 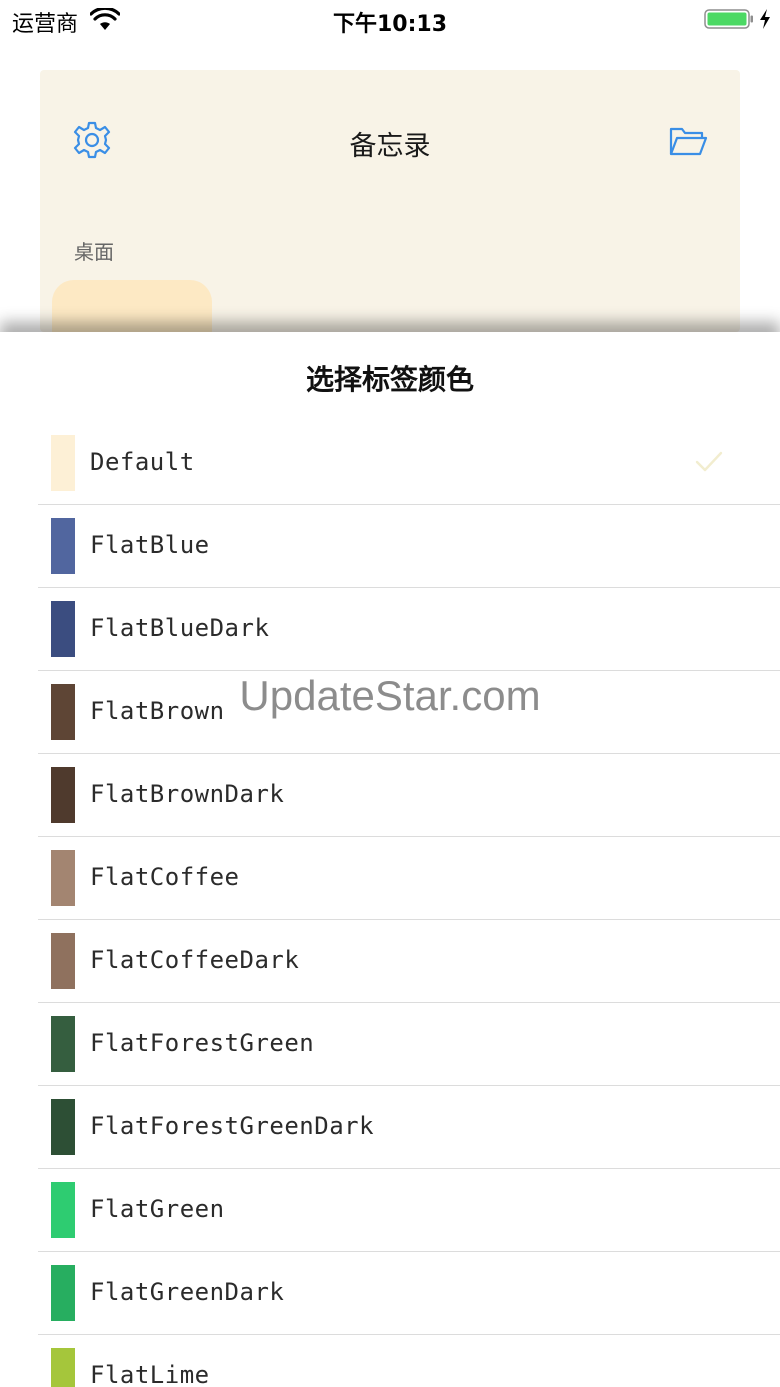 What do you see at coordinates (728, 19) in the screenshot?
I see `battery-icon` at bounding box center [728, 19].